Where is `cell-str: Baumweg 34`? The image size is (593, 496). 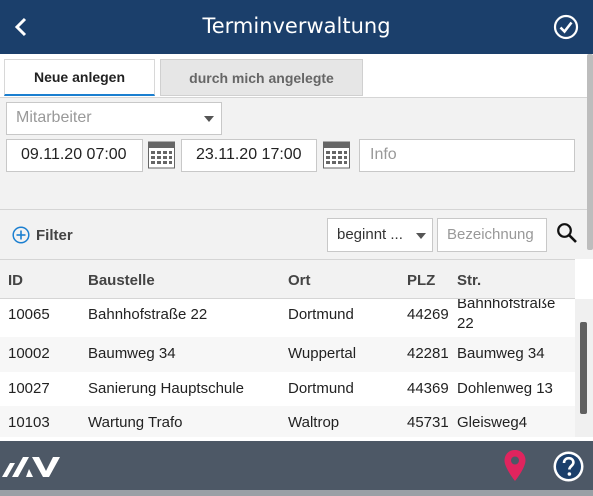 cell-str: Baumweg 34 is located at coordinates (501, 353).